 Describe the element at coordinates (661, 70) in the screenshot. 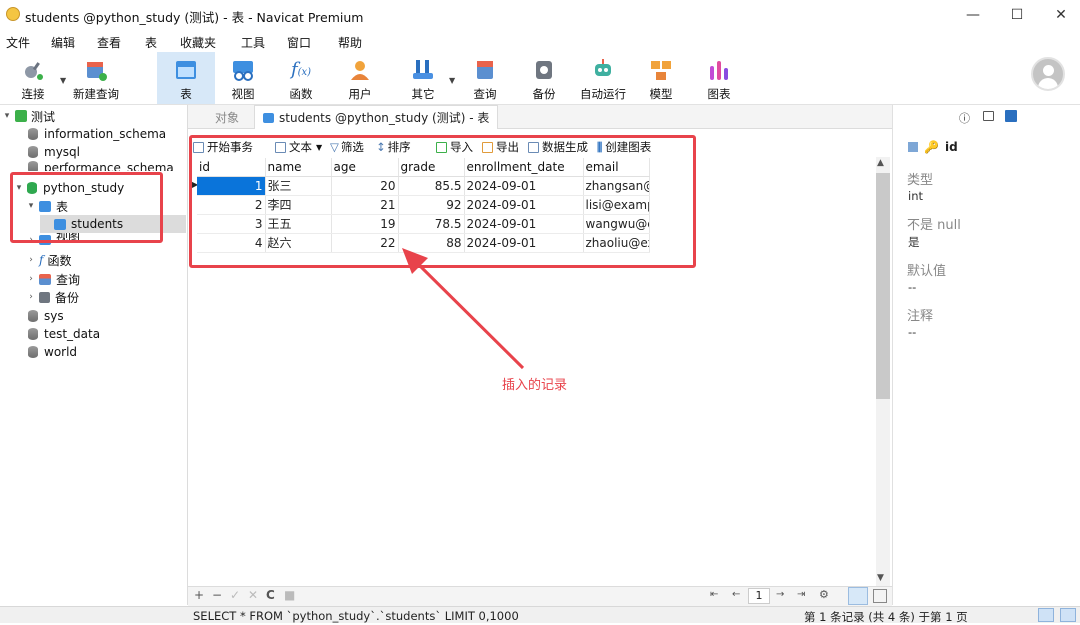

I see `model-icon` at that location.